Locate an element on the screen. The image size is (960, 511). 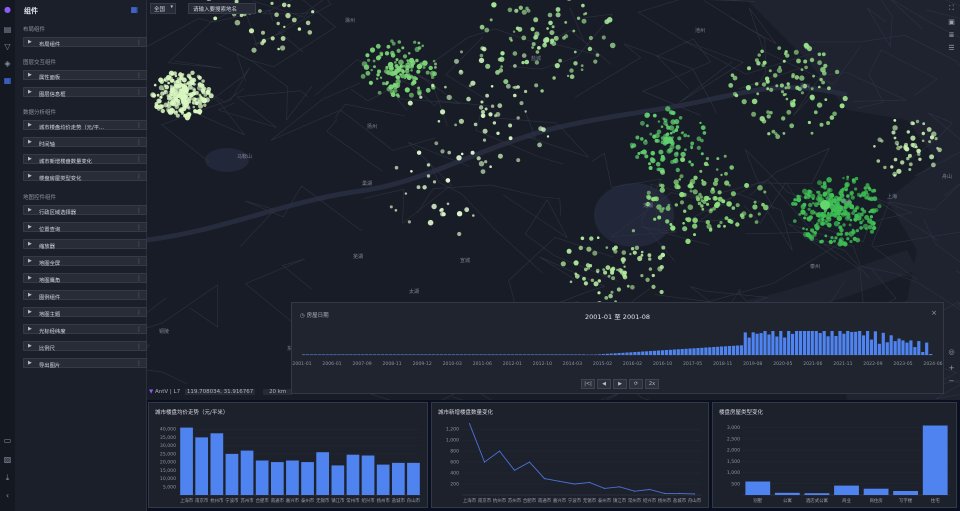
component-item: ▶ 布局组件 ⋮ is located at coordinates (85, 42).